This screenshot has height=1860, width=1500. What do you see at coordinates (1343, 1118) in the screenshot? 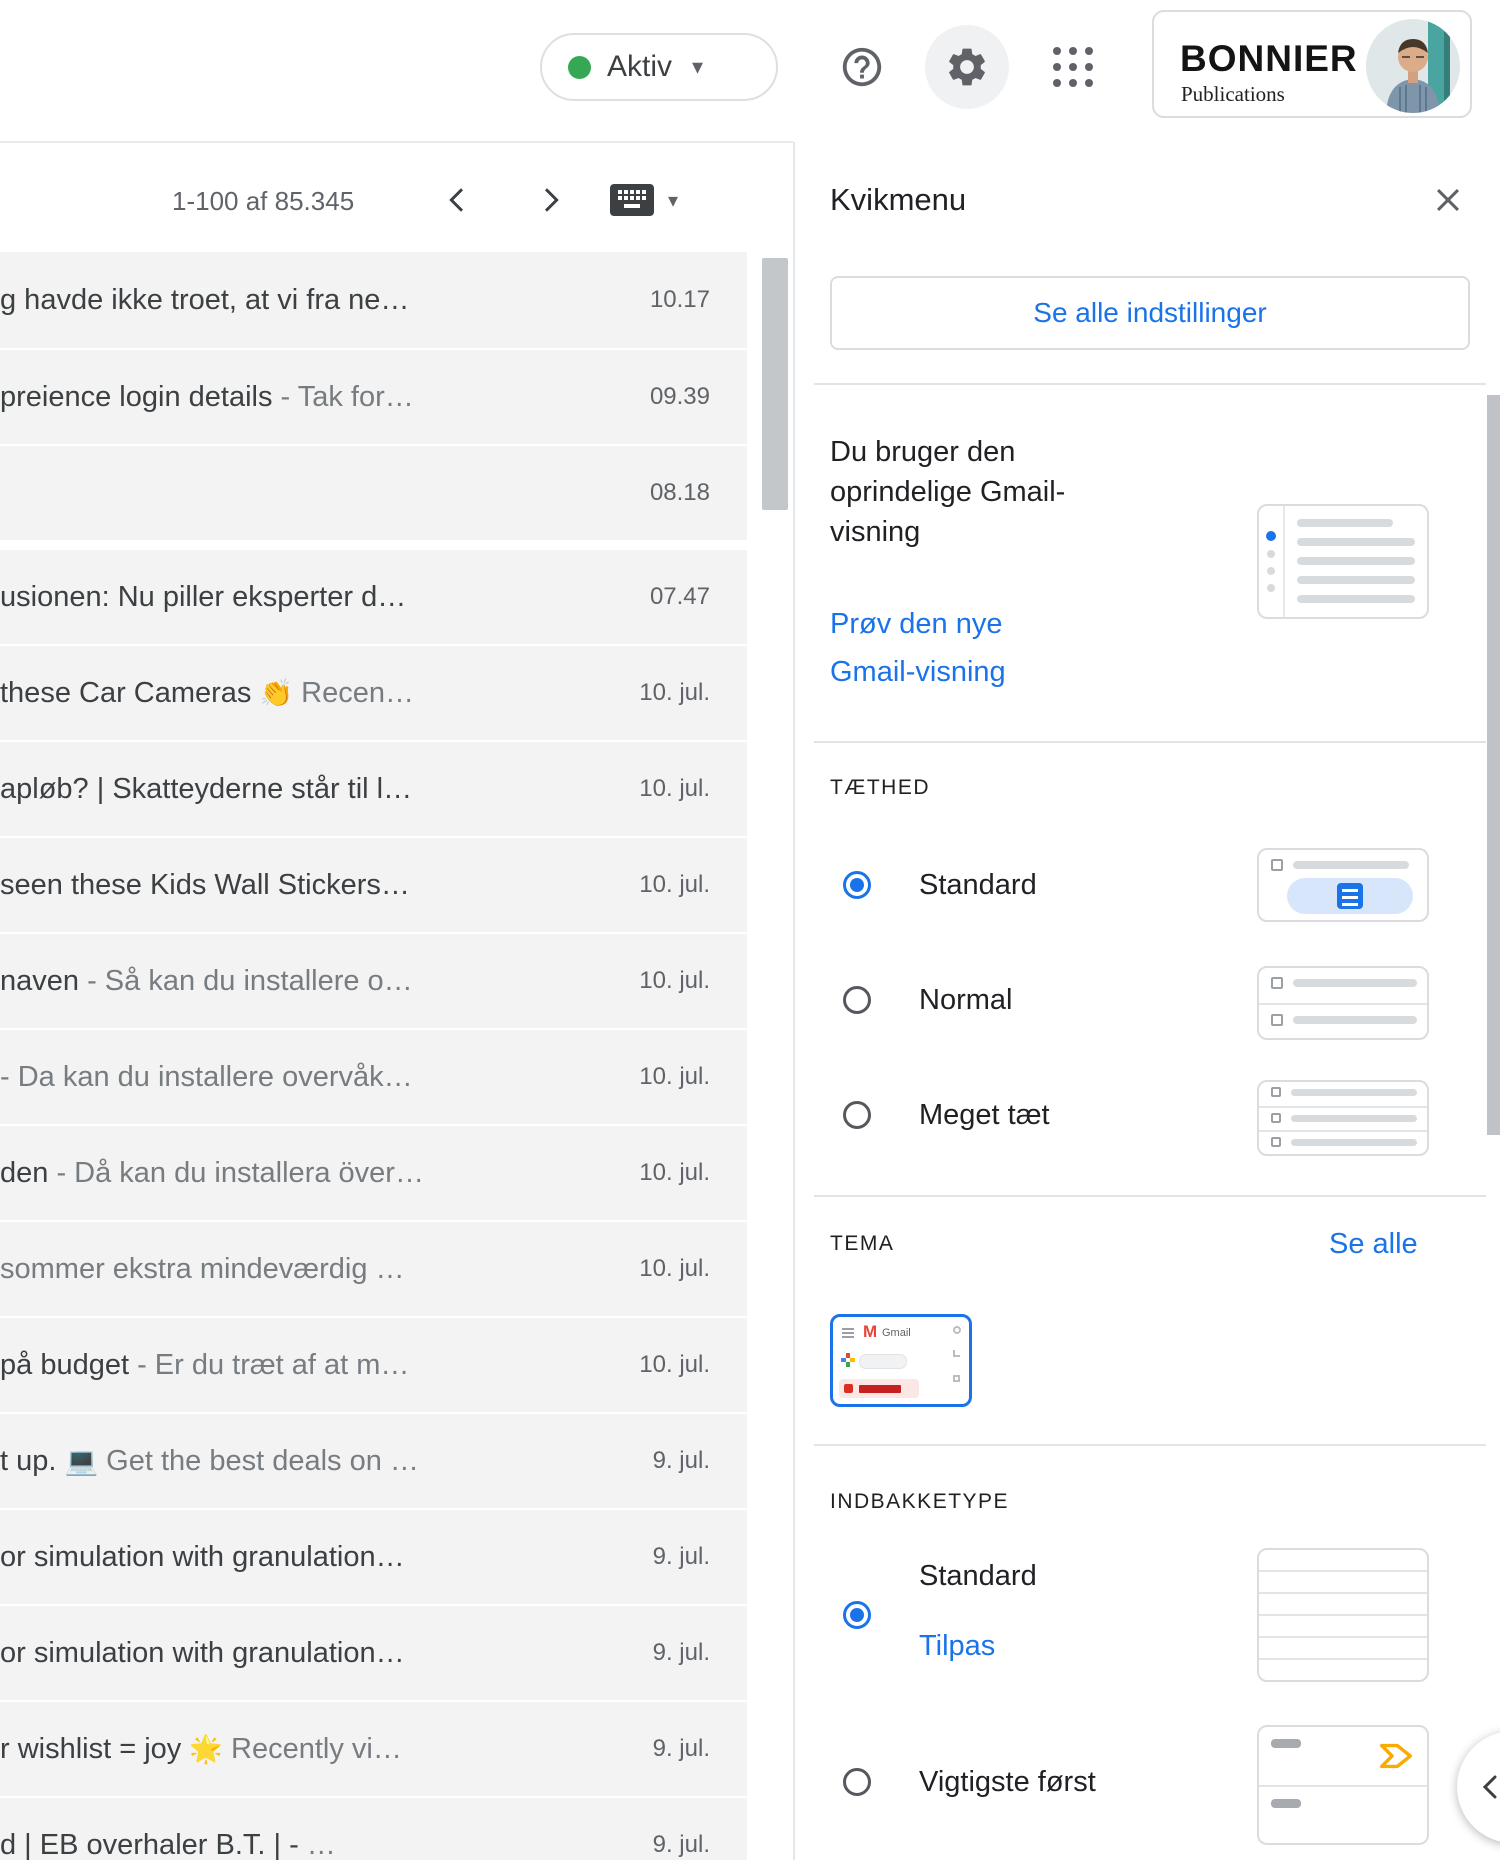
I see `density-compact-thumbnail` at bounding box center [1343, 1118].